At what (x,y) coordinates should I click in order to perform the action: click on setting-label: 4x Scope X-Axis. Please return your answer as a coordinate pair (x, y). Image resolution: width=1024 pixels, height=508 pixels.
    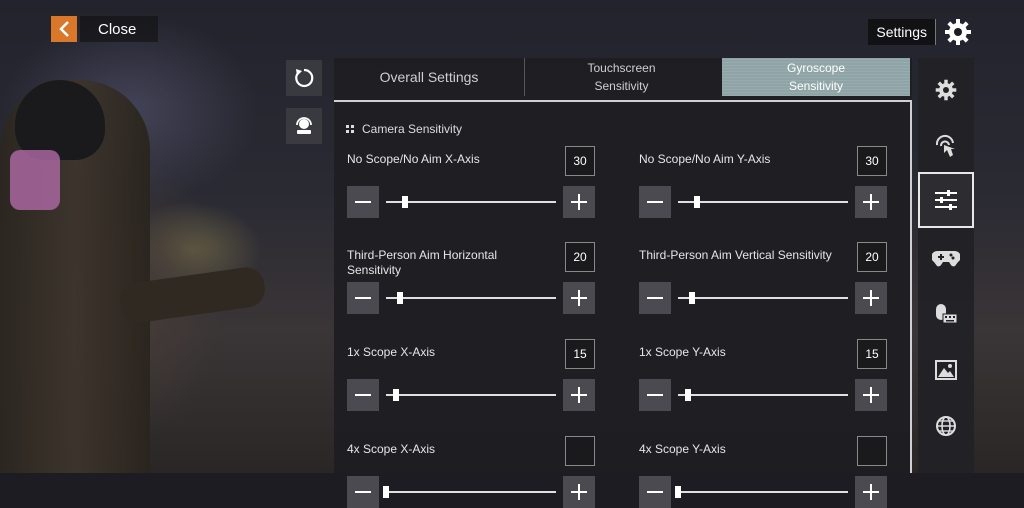
    Looking at the image, I should click on (391, 449).